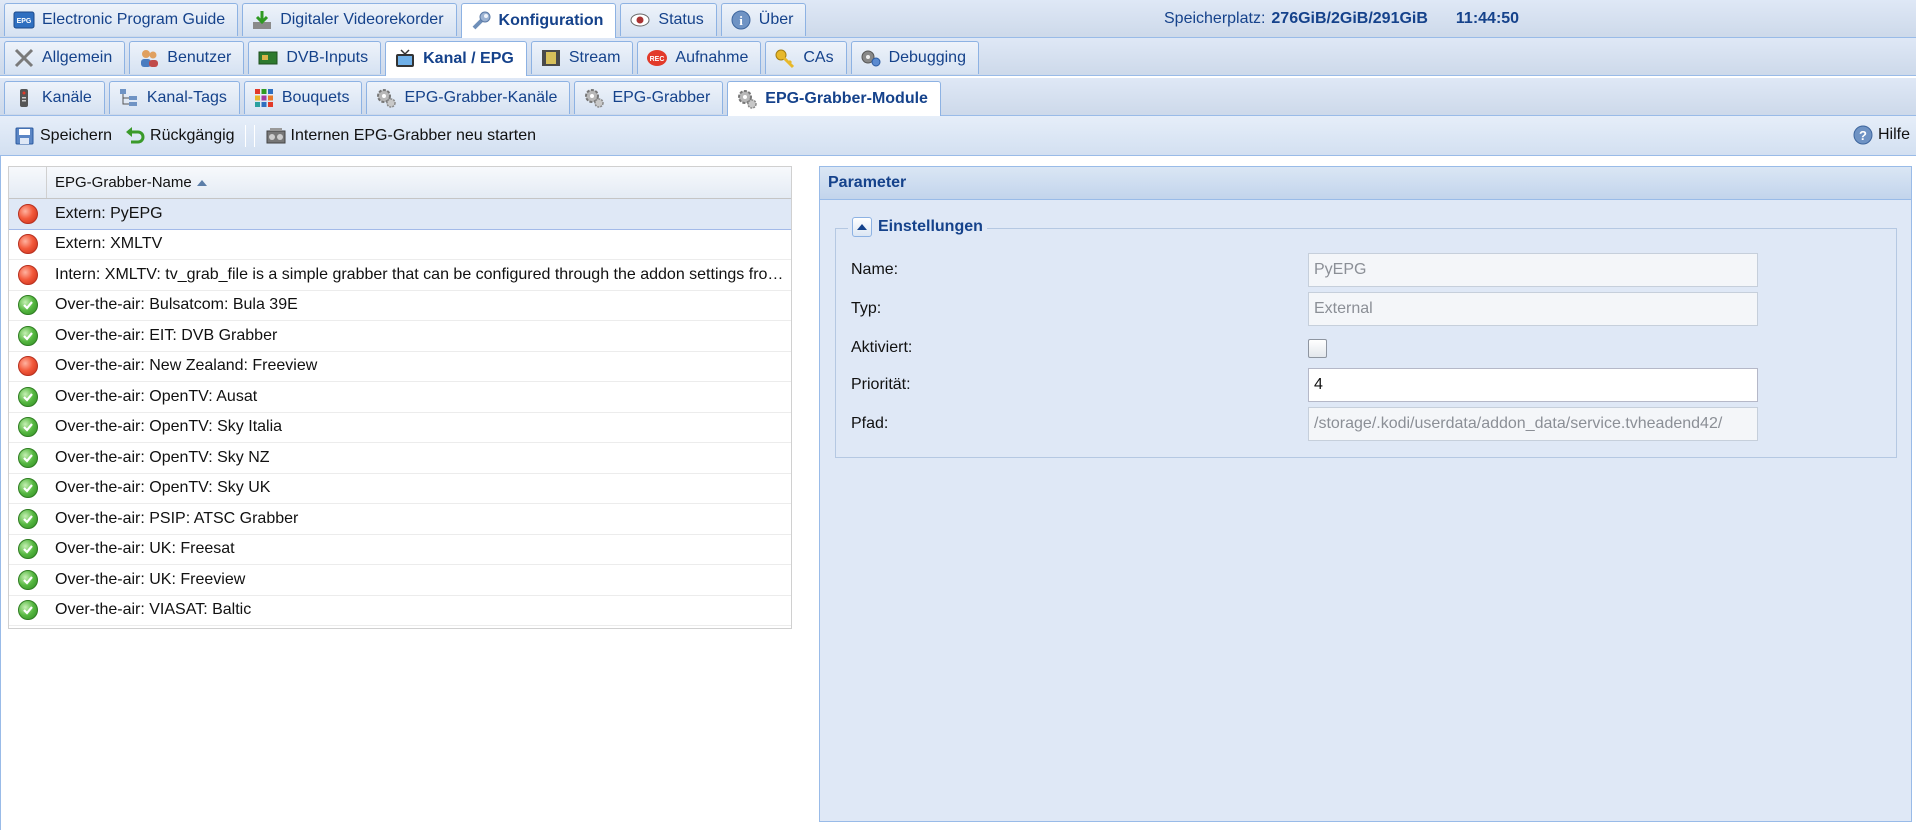 The image size is (1916, 830). I want to click on undo-label: Rückgängig, so click(192, 135).